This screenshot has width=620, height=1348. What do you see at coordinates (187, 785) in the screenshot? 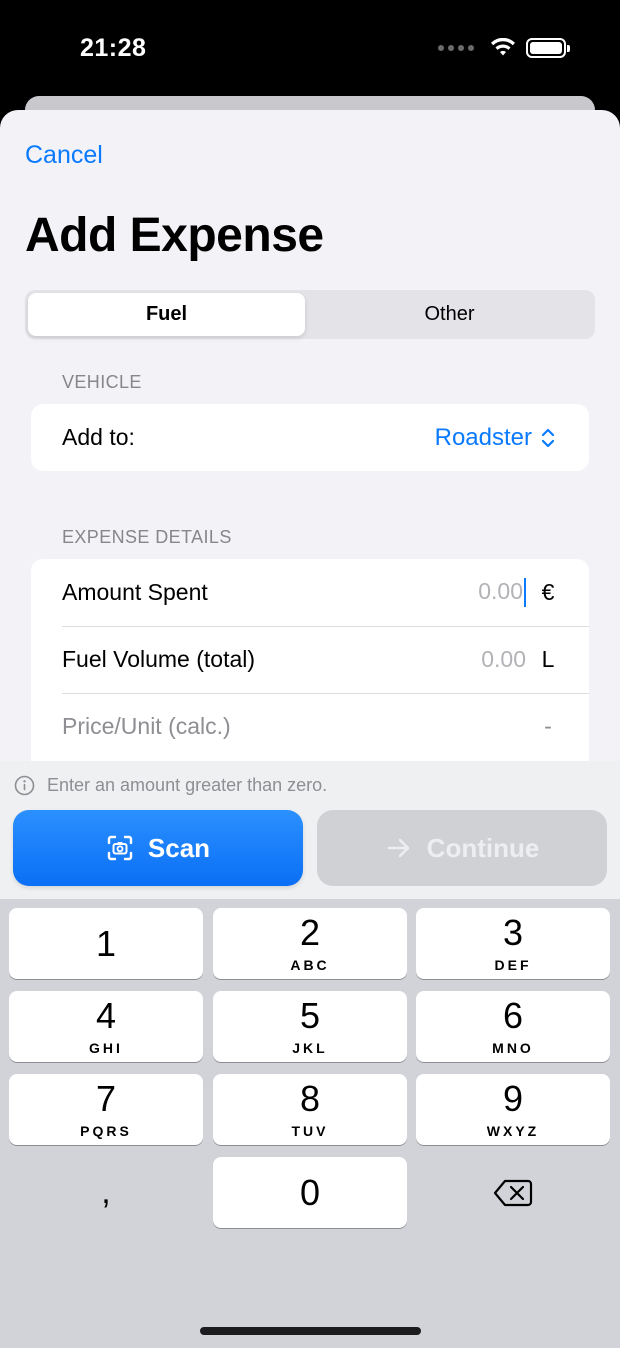
I see `validation-hint-text: Enter an amount greater than zero.` at bounding box center [187, 785].